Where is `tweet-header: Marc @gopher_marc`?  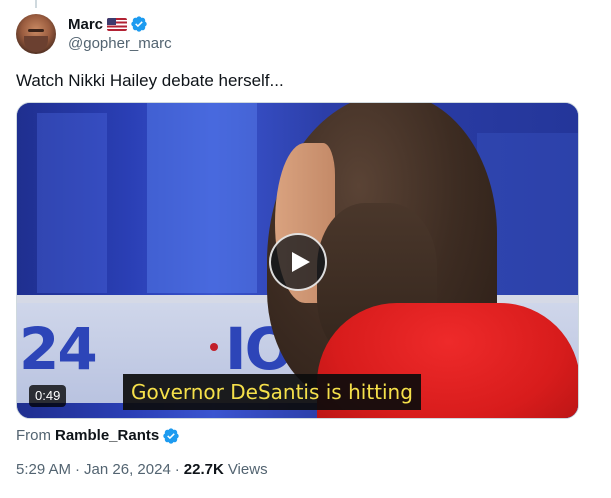 tweet-header: Marc @gopher_marc is located at coordinates (94, 34).